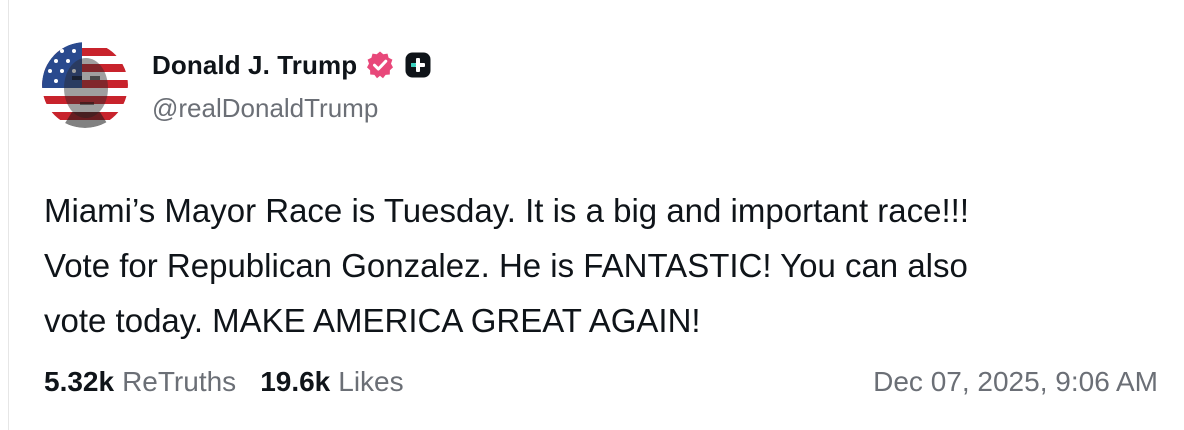 This screenshot has width=1184, height=430. Describe the element at coordinates (79, 381) in the screenshot. I see `retruths-count: 5.32k` at that location.